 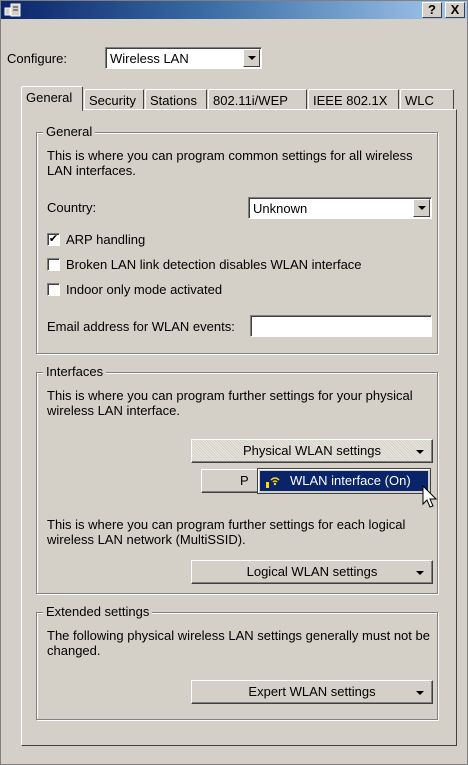 I want to click on checkmark-icon: ✔, so click(x=53, y=239).